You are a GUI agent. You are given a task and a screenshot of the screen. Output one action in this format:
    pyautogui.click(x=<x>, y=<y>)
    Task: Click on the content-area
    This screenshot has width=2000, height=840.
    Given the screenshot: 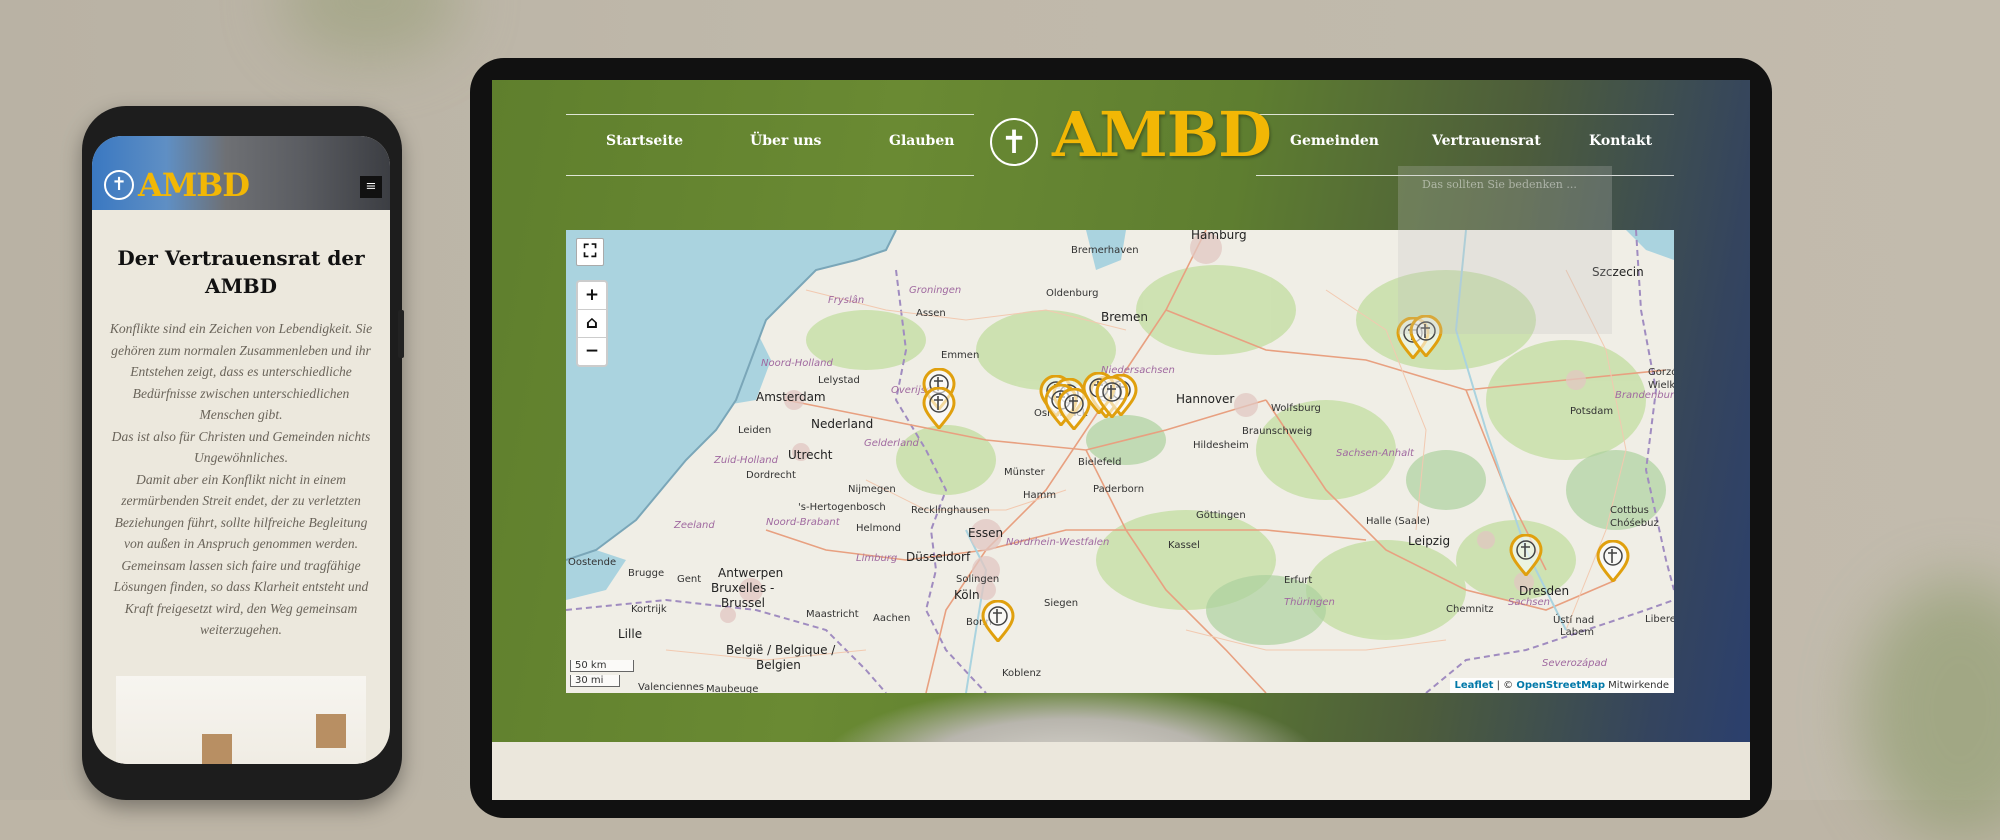 What is the action you would take?
    pyautogui.click(x=1121, y=771)
    